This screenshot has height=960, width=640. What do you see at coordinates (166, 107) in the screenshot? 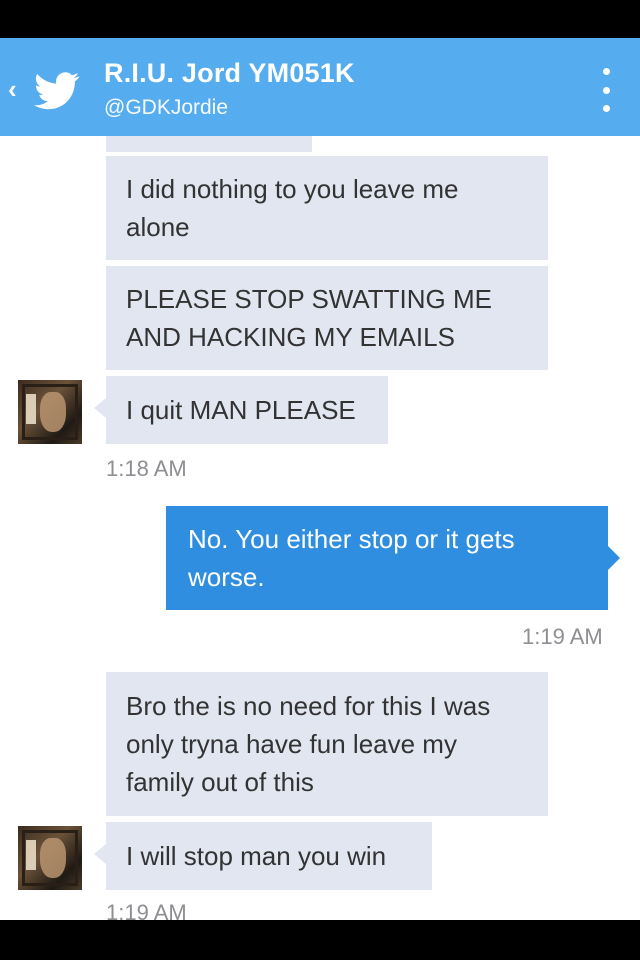
I see `conversation-handle: @GDKJordie` at bounding box center [166, 107].